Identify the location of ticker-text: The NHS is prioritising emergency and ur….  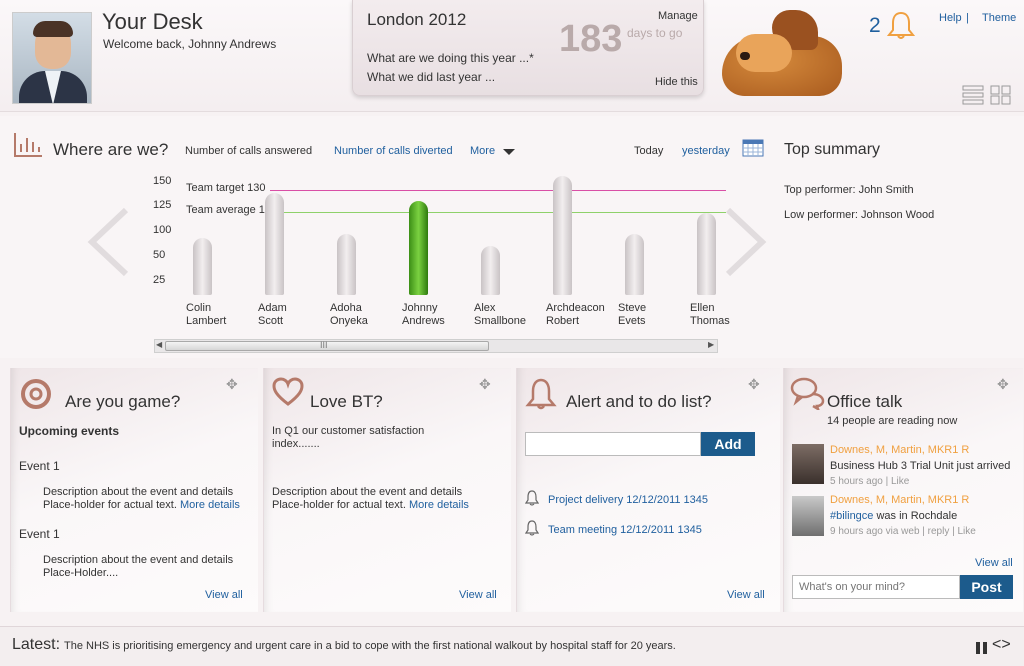
(370, 646).